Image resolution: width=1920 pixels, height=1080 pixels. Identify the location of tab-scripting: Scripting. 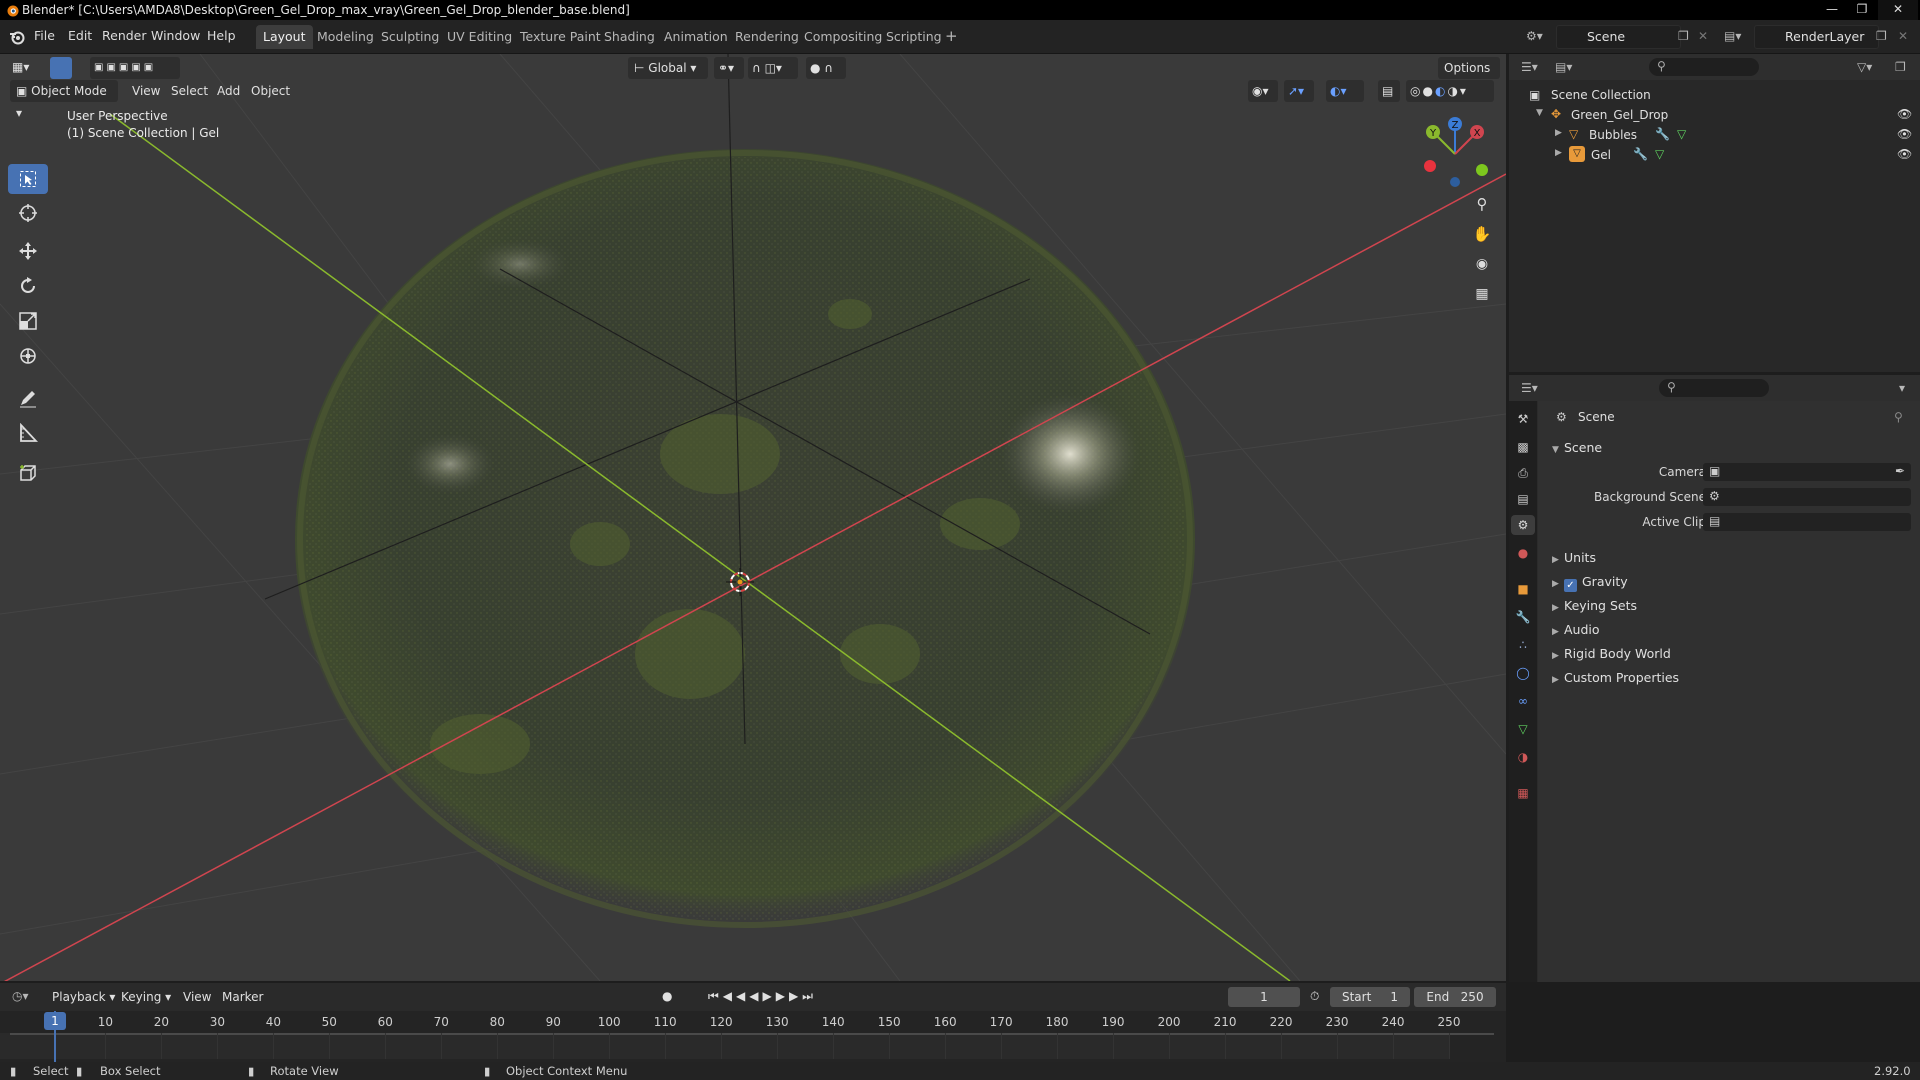
(914, 37).